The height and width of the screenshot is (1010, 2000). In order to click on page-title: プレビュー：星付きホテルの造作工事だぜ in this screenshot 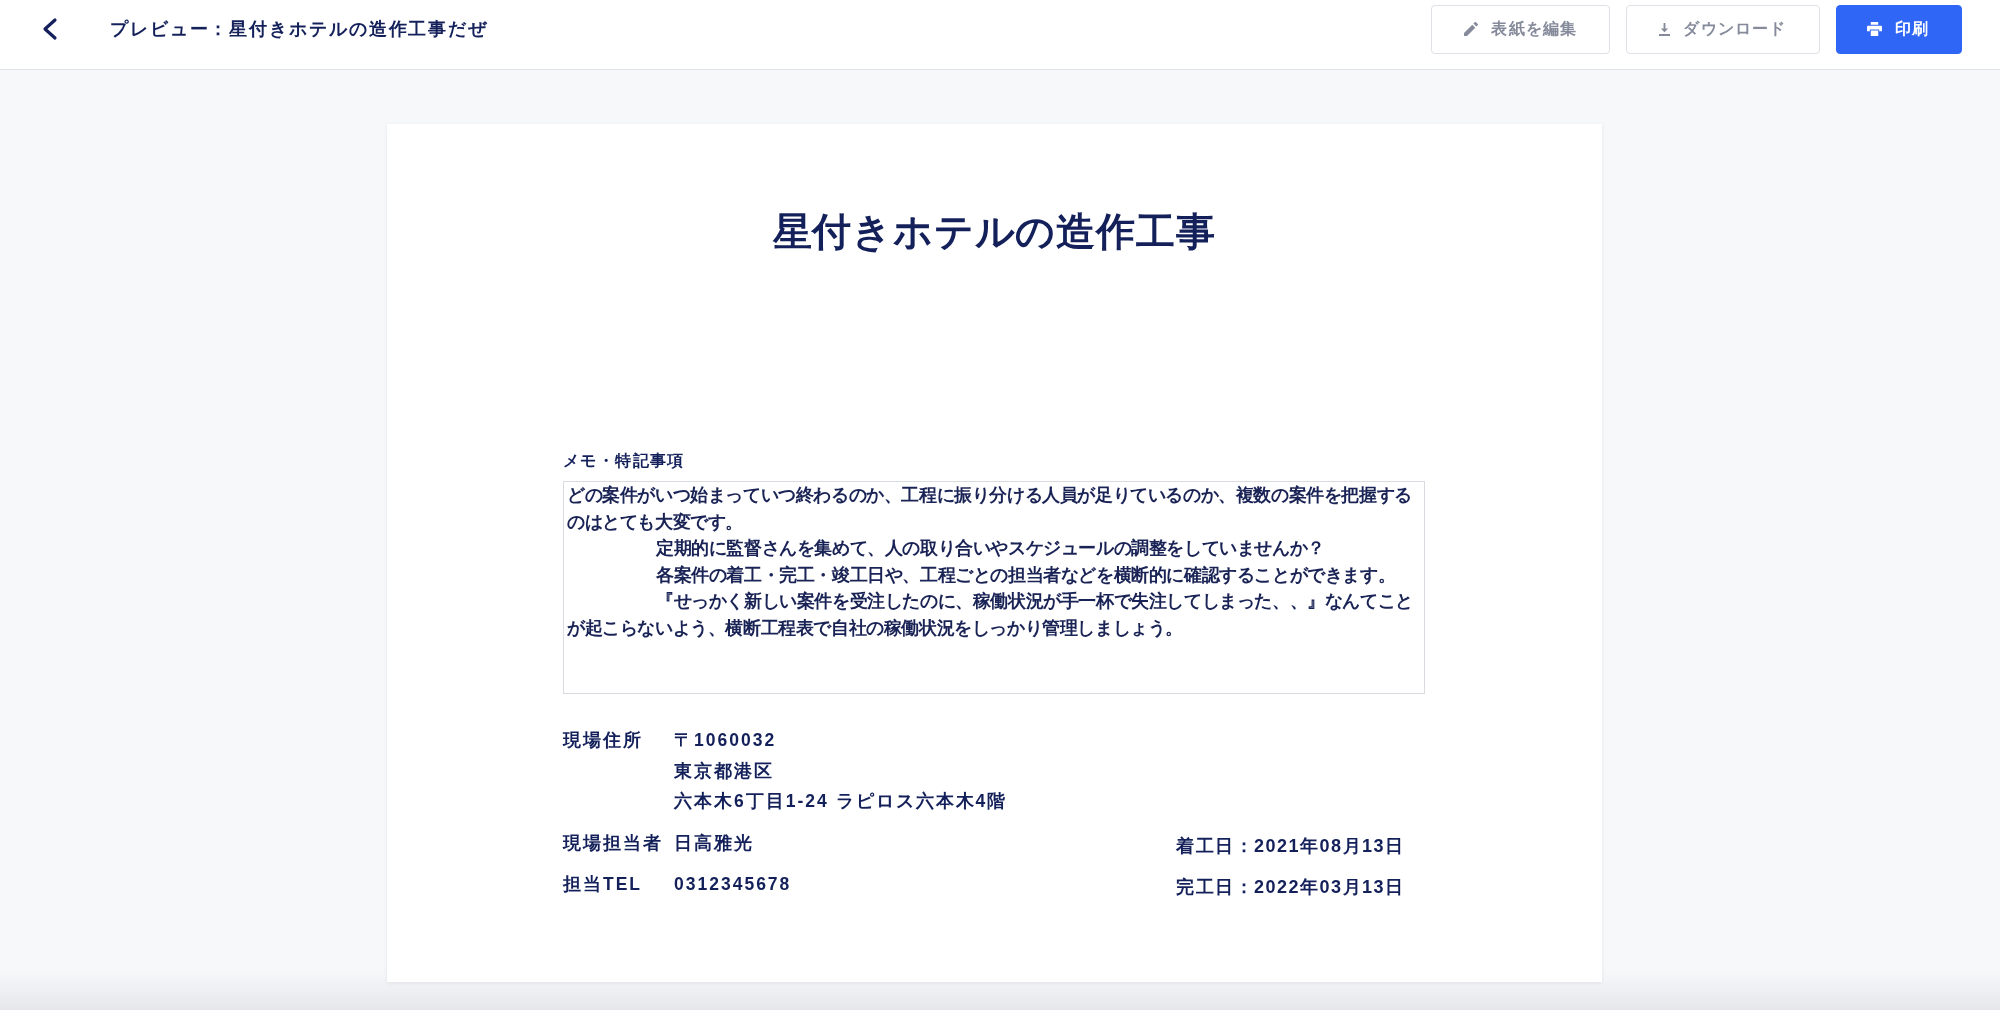, I will do `click(299, 29)`.